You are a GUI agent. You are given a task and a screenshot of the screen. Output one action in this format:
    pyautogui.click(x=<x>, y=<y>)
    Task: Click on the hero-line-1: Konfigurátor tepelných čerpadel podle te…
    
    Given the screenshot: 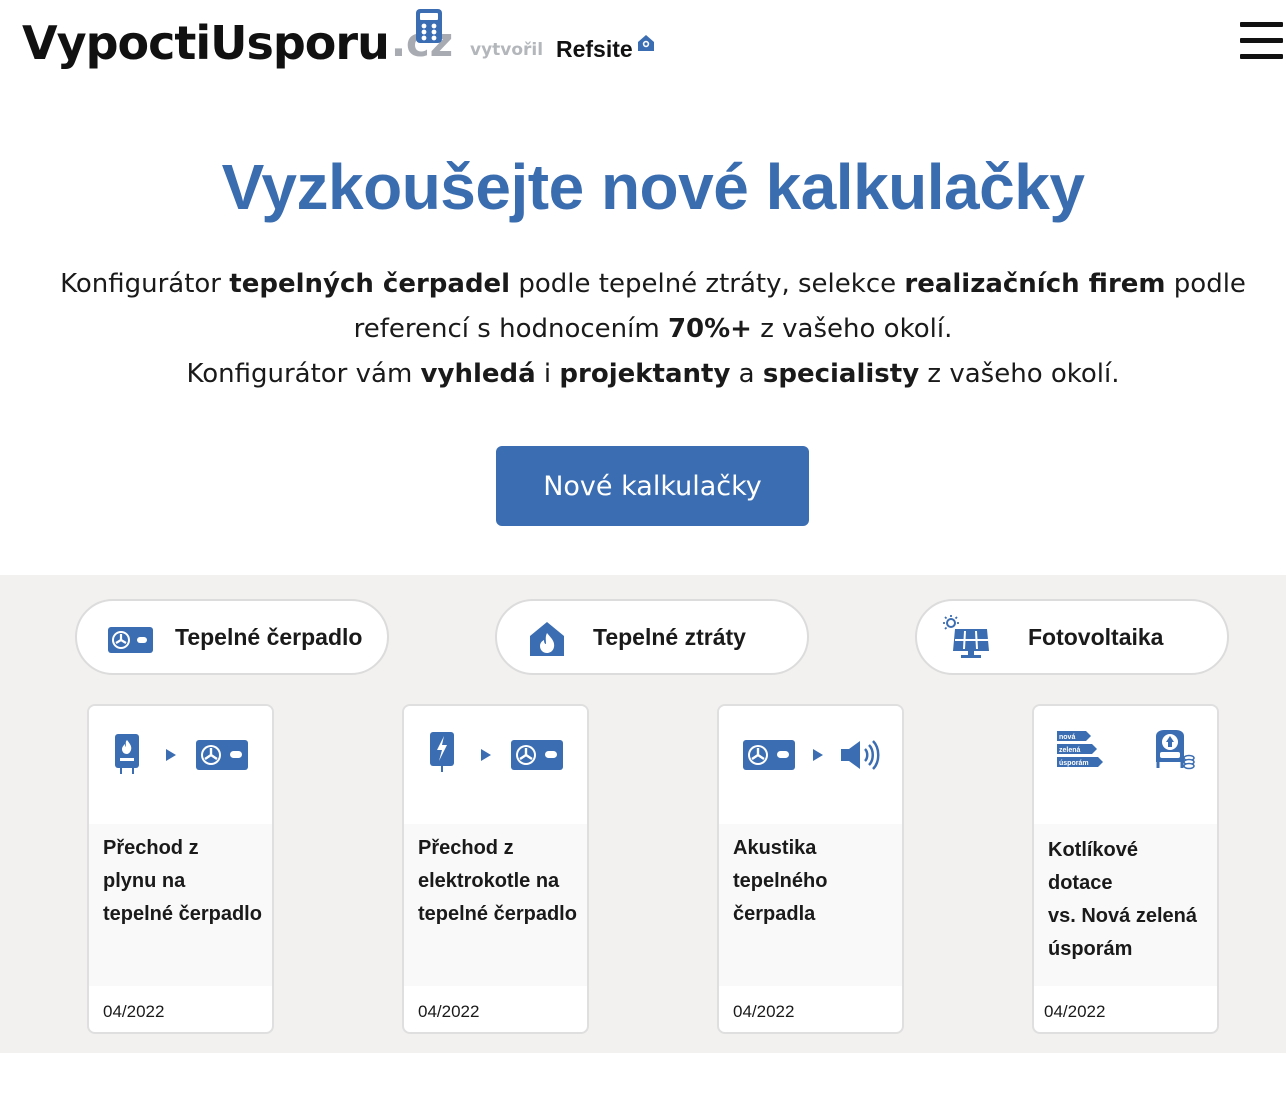 What is the action you would take?
    pyautogui.click(x=653, y=284)
    